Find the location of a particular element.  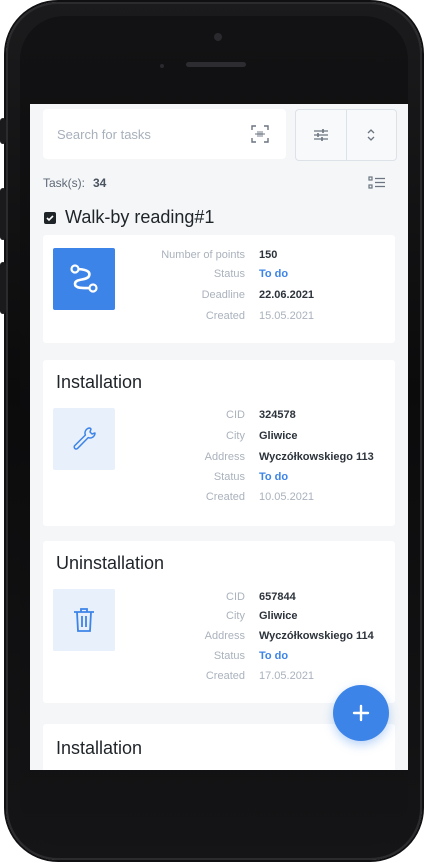

plus-icon is located at coordinates (361, 713).